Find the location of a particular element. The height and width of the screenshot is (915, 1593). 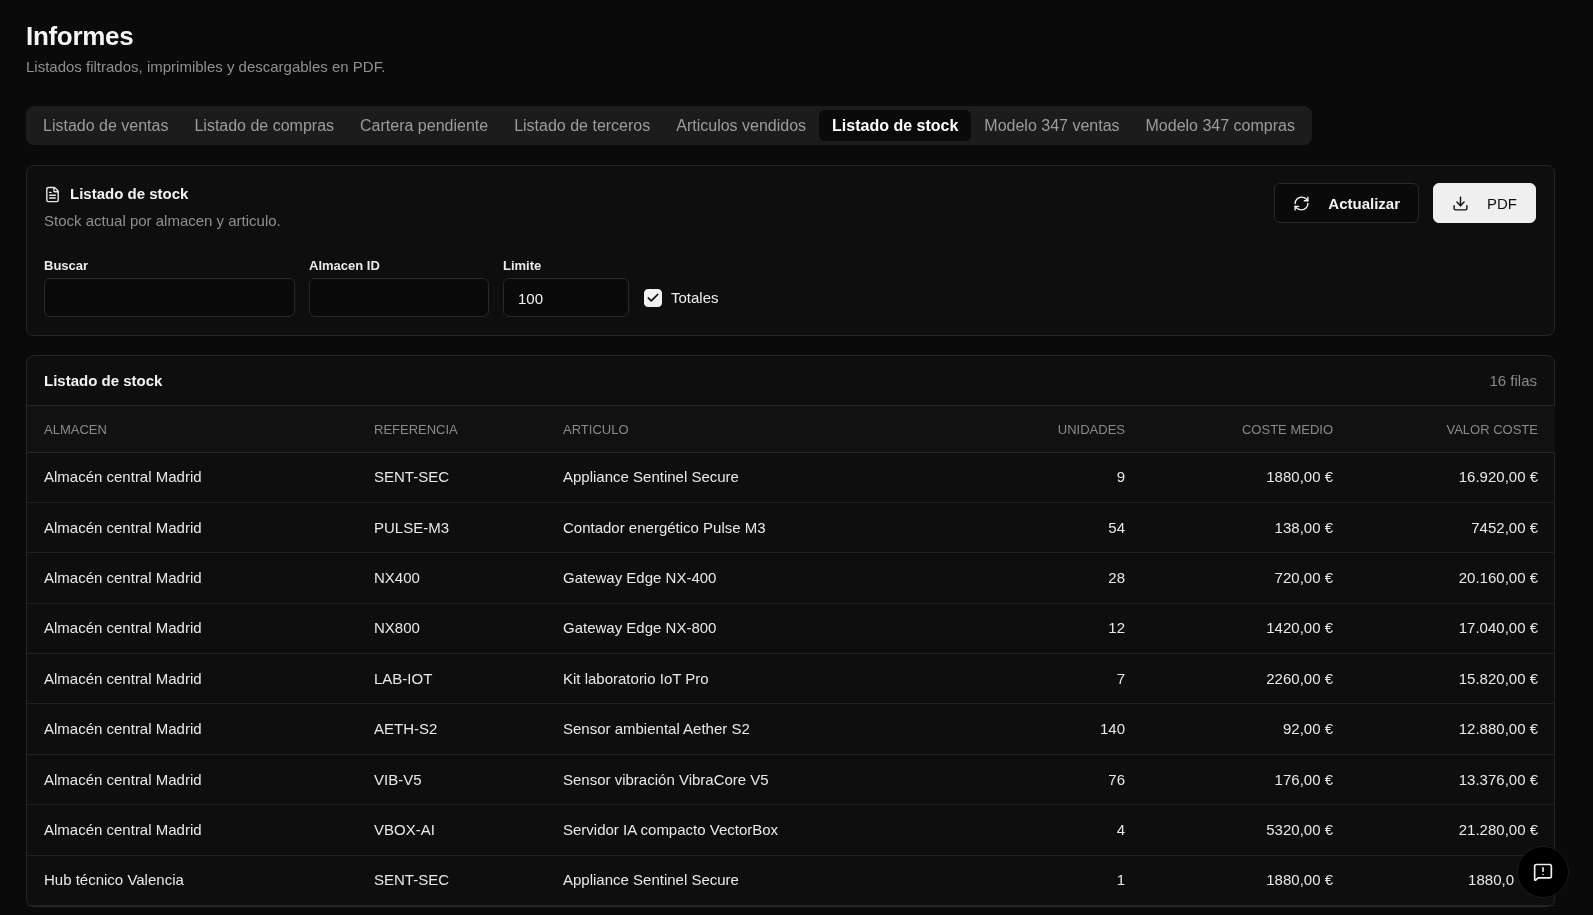

warehouse-name: Hub técnico Valencia is located at coordinates (114, 880).